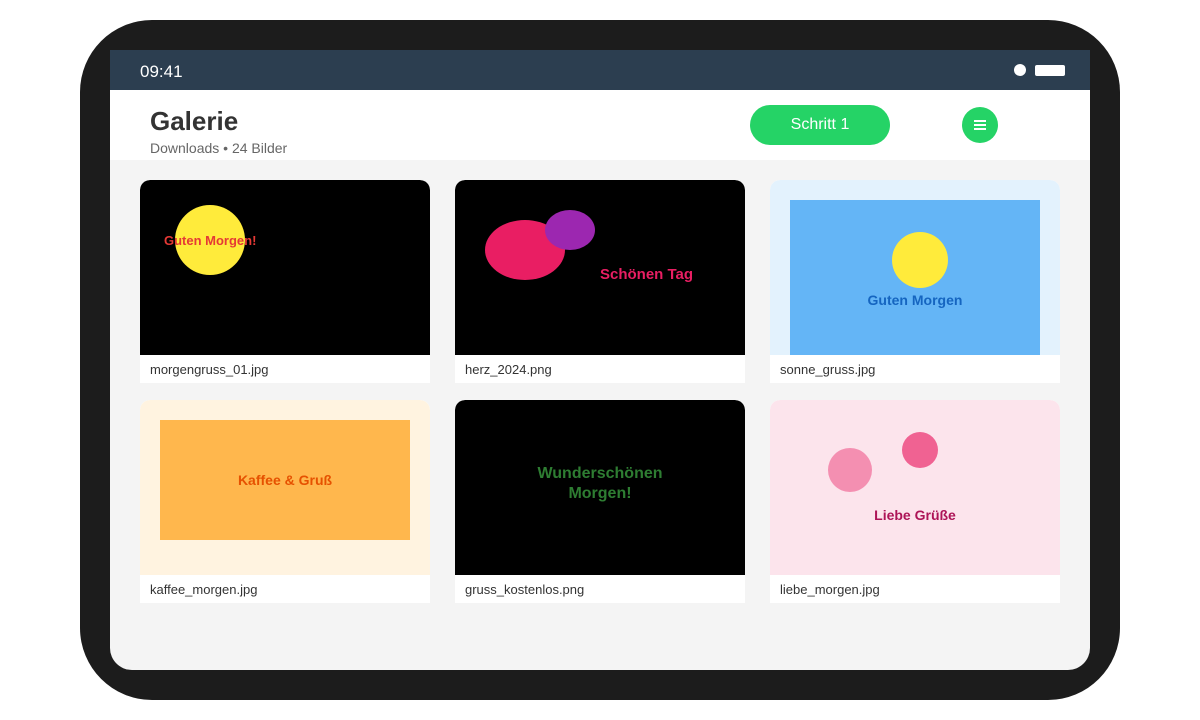  Describe the element at coordinates (210, 240) in the screenshot. I see `thumbnail-text: Guten Morgen!` at that location.